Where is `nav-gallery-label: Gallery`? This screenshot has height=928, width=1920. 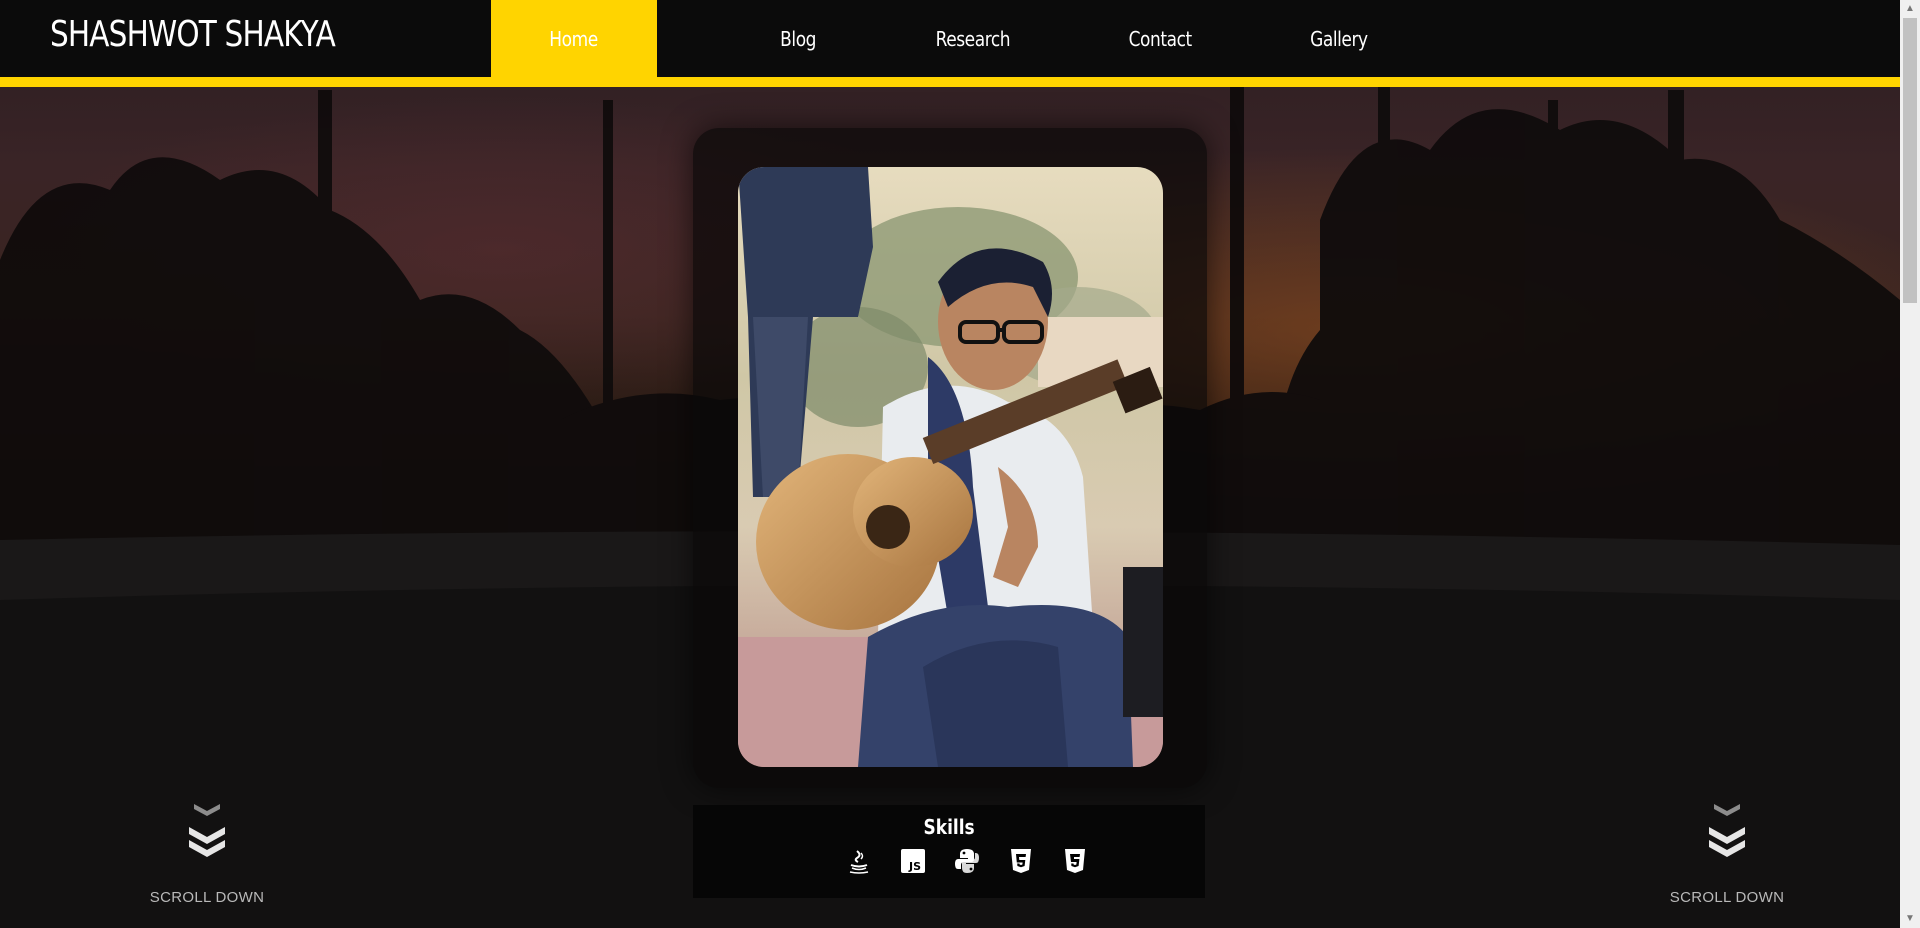
nav-gallery-label: Gallery is located at coordinates (1339, 38).